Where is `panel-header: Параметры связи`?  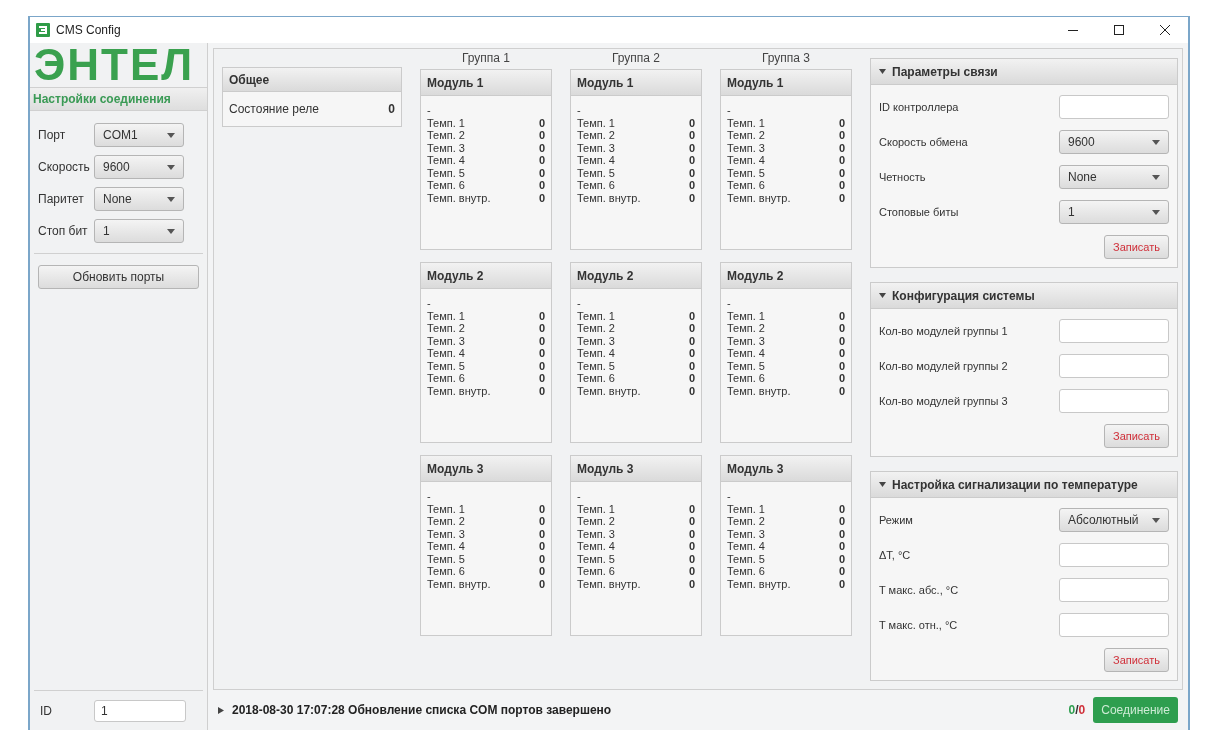 panel-header: Параметры связи is located at coordinates (1024, 72).